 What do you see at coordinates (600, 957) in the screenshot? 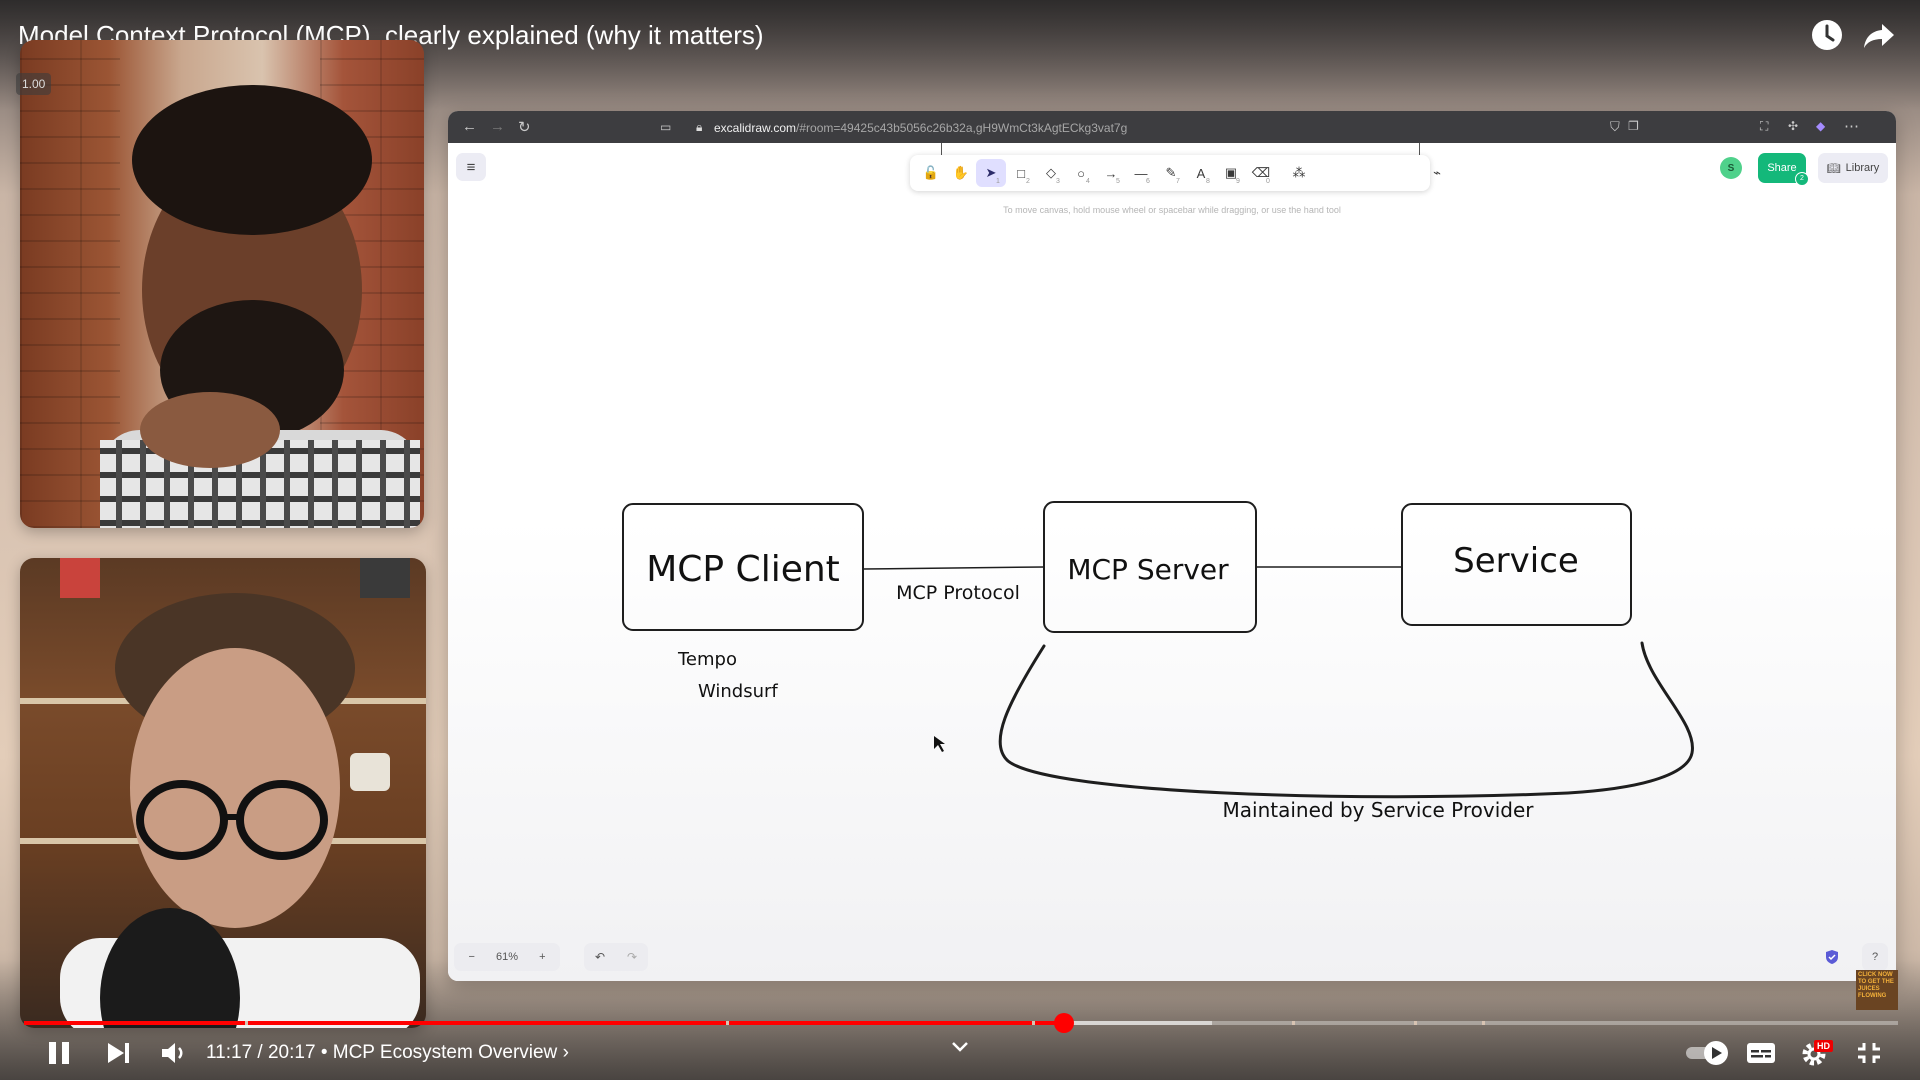
I see `undo-icon: ↶` at bounding box center [600, 957].